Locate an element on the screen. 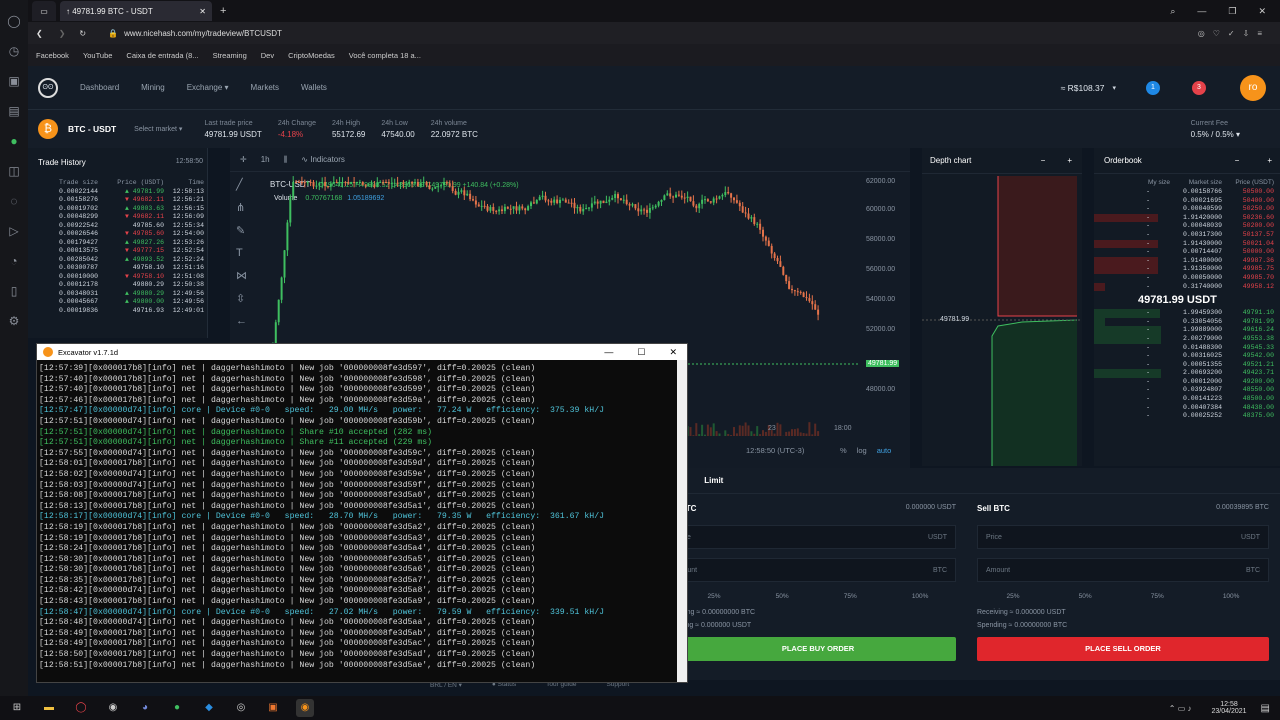 This screenshot has width=1280, height=720. sell-price-input: Price USDT is located at coordinates (1123, 537).